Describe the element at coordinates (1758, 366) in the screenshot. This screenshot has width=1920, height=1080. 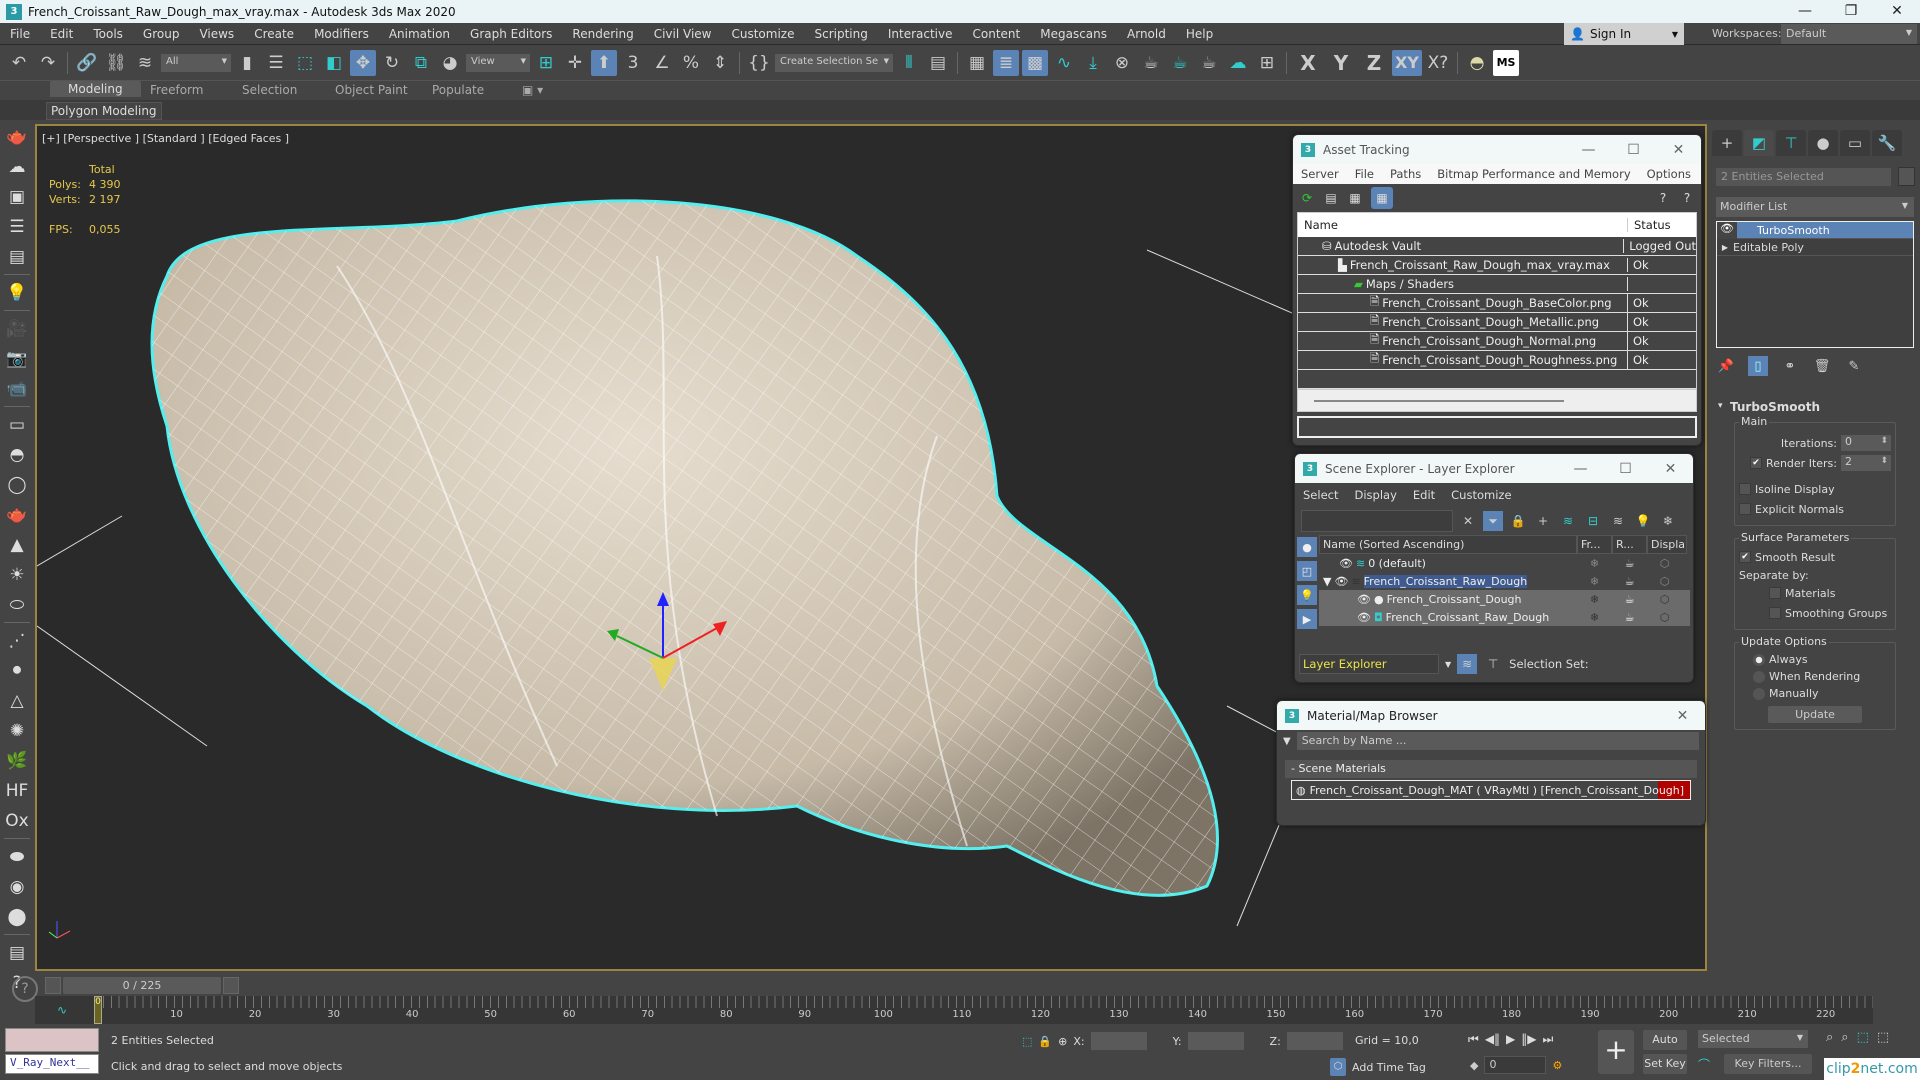
I see `show-end-result-icon: ▯` at that location.